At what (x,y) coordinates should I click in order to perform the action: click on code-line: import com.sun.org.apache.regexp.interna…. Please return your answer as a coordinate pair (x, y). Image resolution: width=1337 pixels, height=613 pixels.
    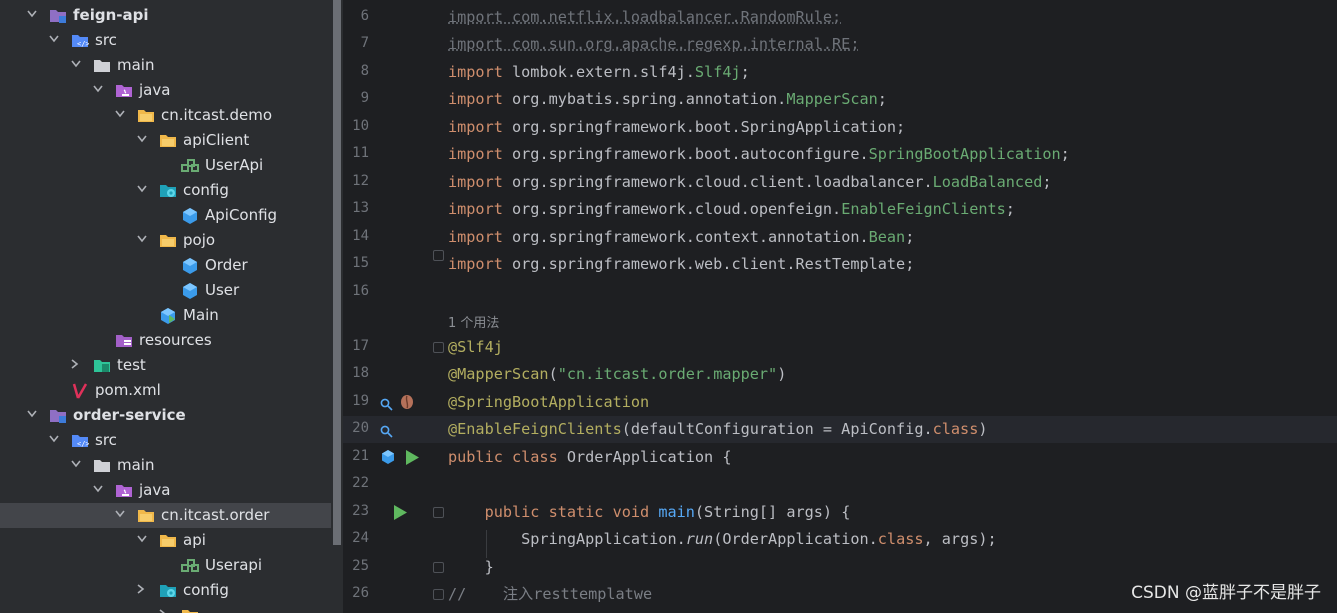
    Looking at the image, I should click on (888, 44).